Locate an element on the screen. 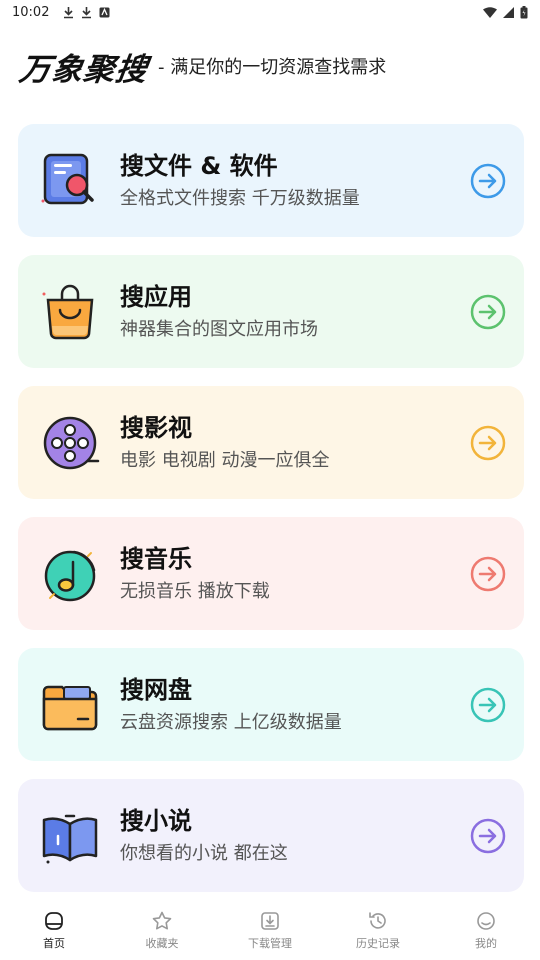  nav-profile: 我的 is located at coordinates (486, 930).